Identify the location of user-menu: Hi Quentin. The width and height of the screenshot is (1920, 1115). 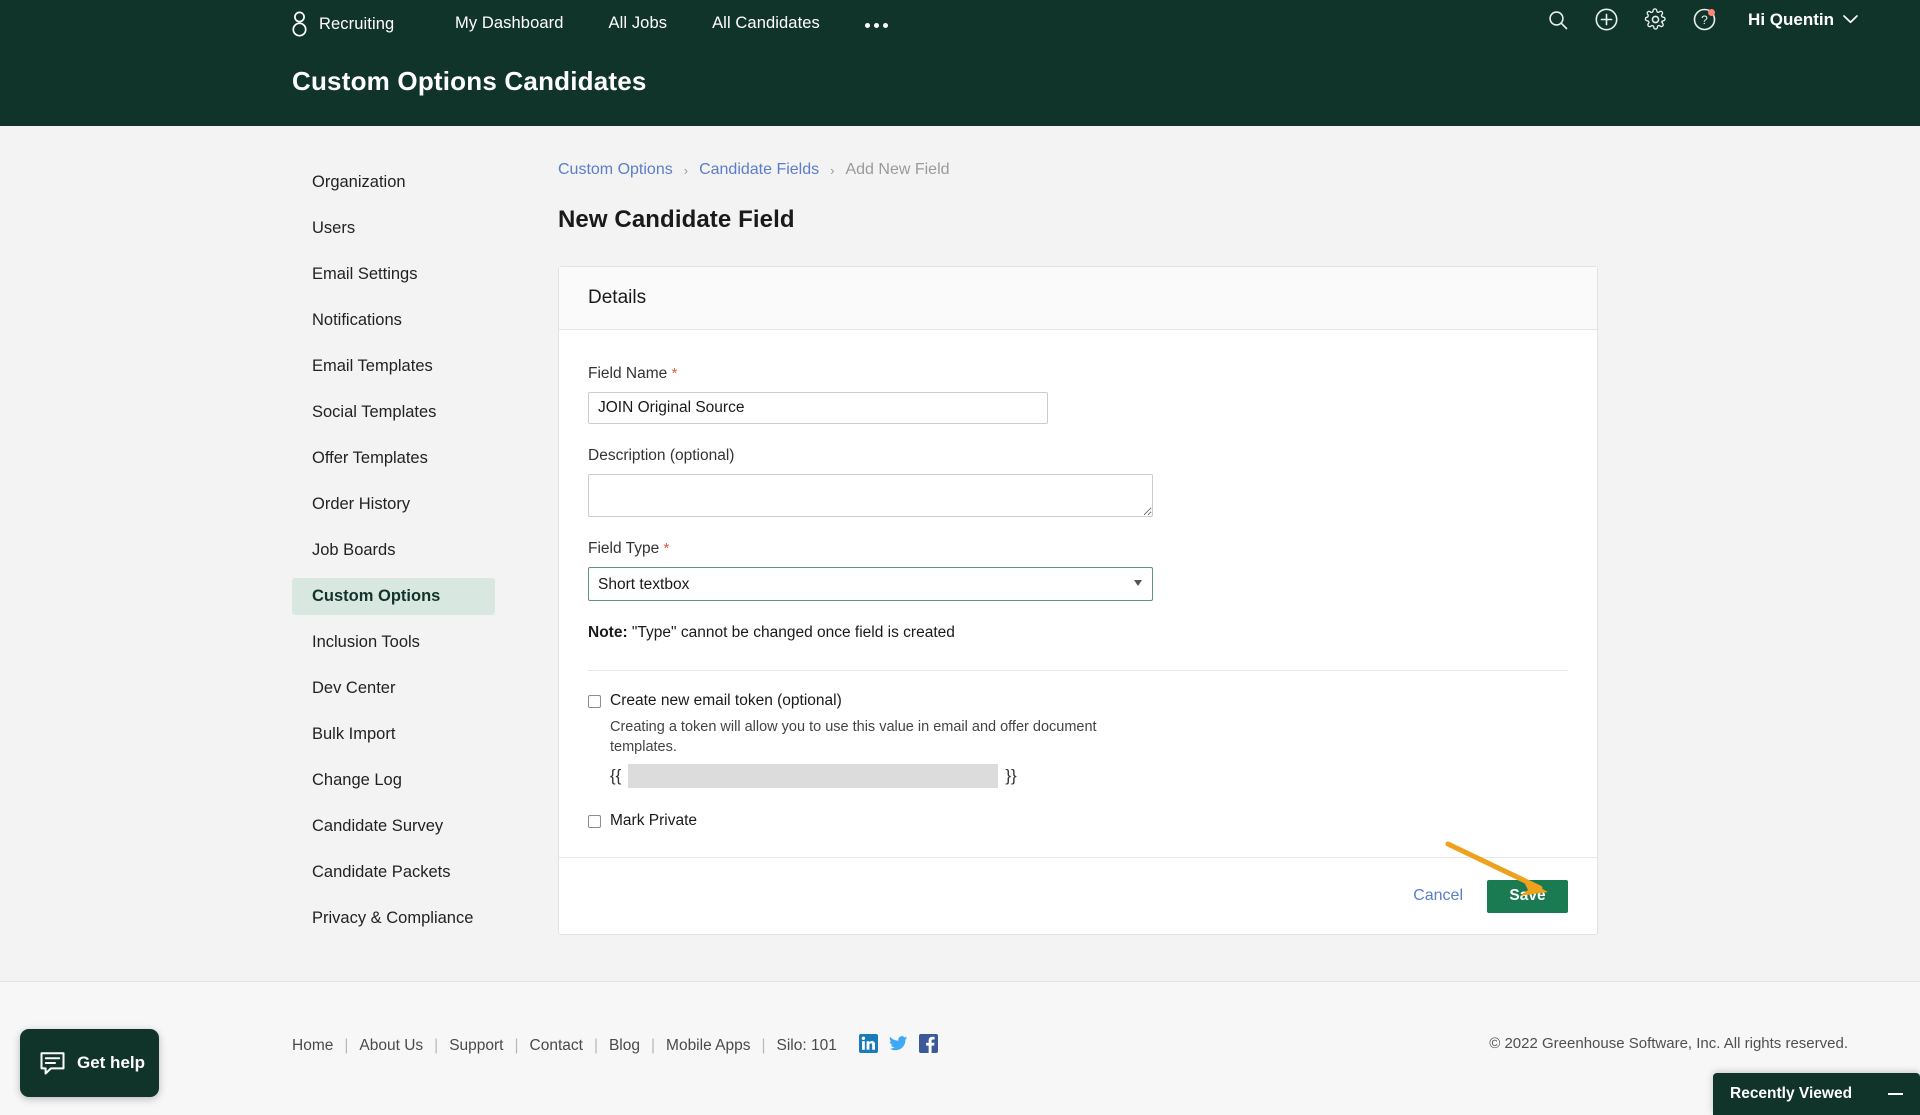
(1803, 20).